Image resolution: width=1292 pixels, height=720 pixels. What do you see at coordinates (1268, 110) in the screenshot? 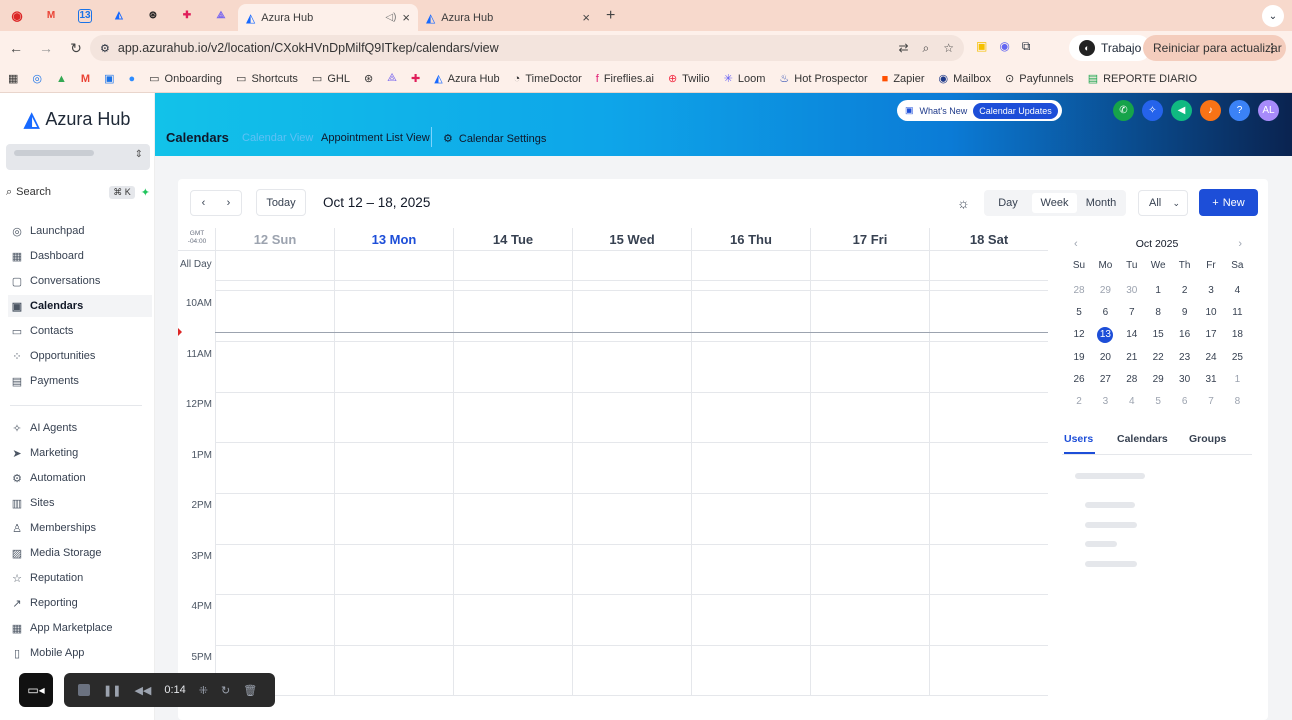
I see `user-avatar: AL` at bounding box center [1268, 110].